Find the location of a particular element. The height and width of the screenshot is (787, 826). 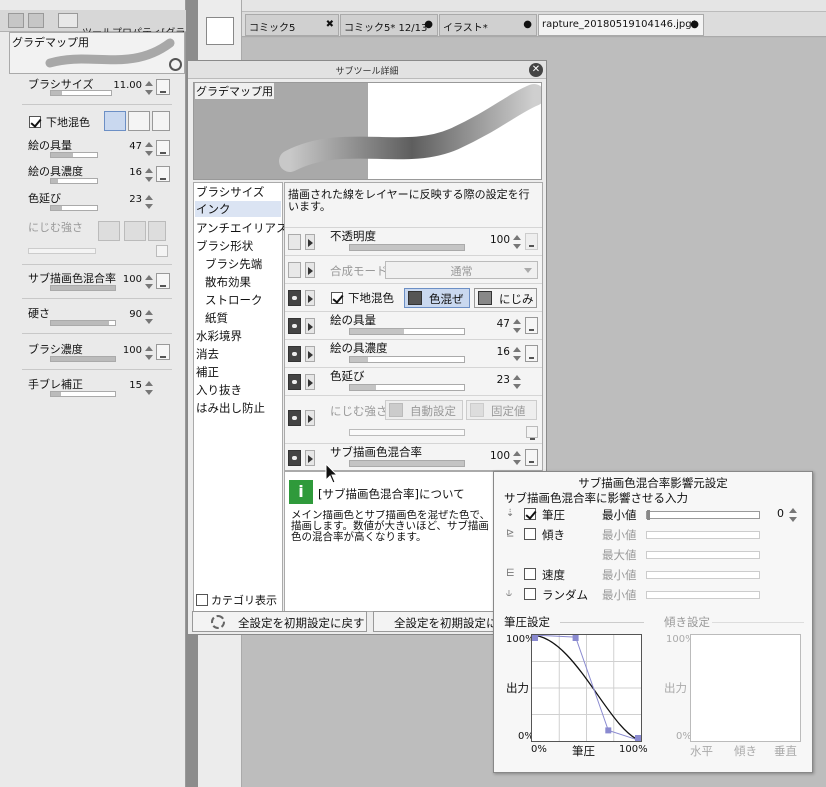

opacity-value: 100 is located at coordinates (500, 240).